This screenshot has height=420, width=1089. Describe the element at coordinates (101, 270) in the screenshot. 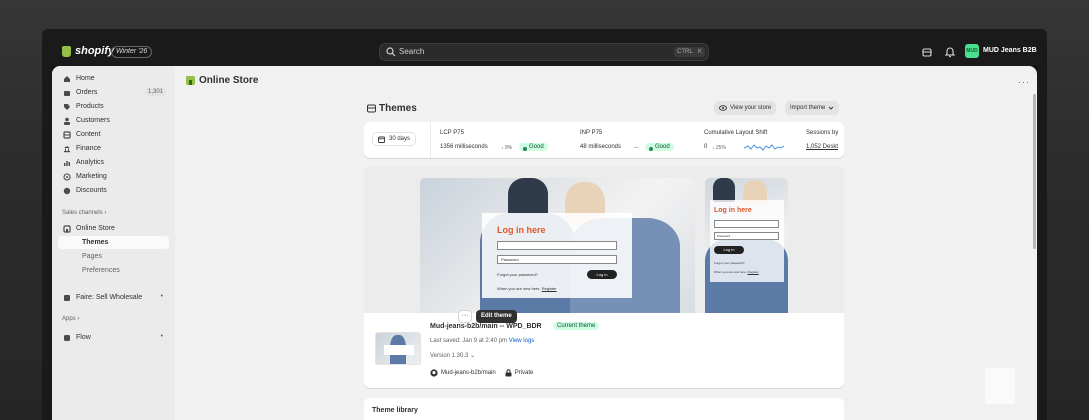

I see `sidebar-item-label: Preferences` at that location.